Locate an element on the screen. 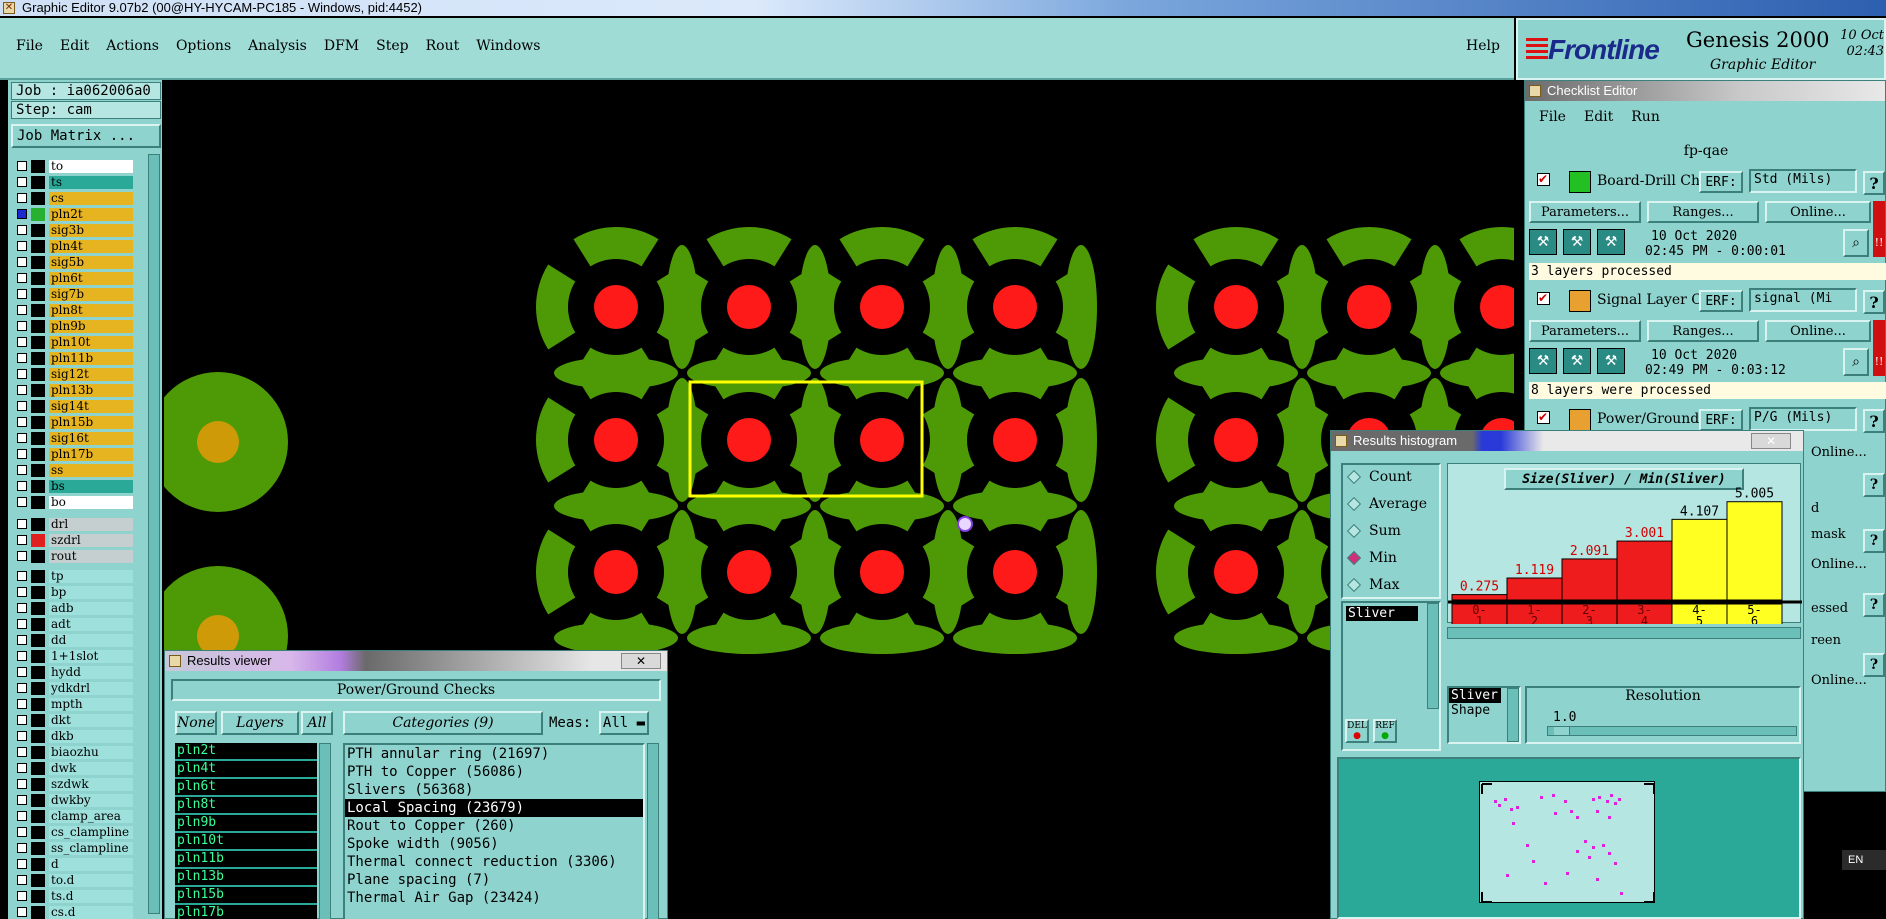 This screenshot has width=1886, height=919. erf-value: signal (Mi is located at coordinates (1803, 300).